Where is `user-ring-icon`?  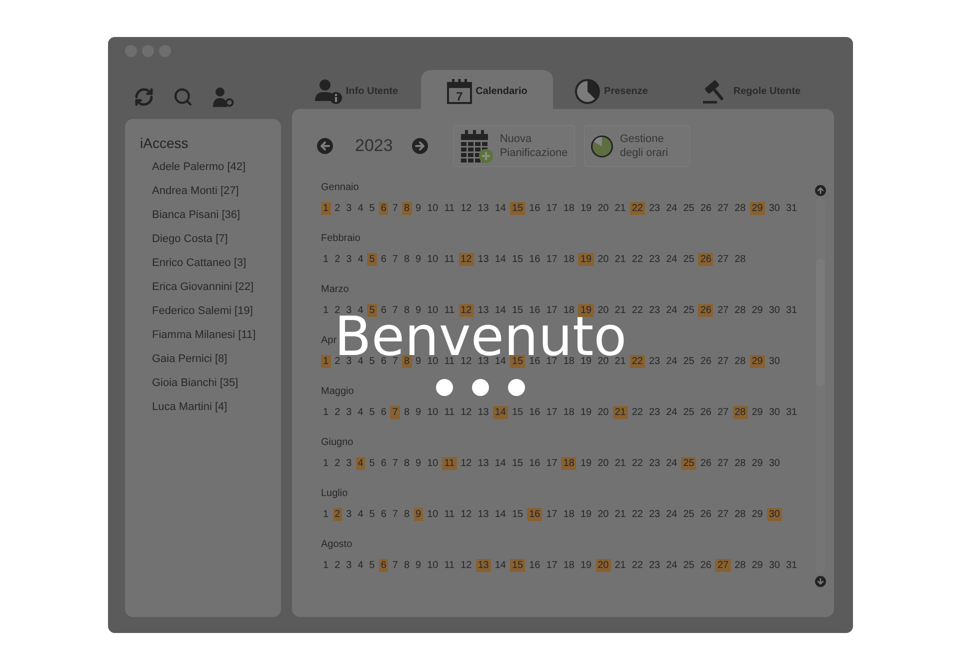 user-ring-icon is located at coordinates (223, 97).